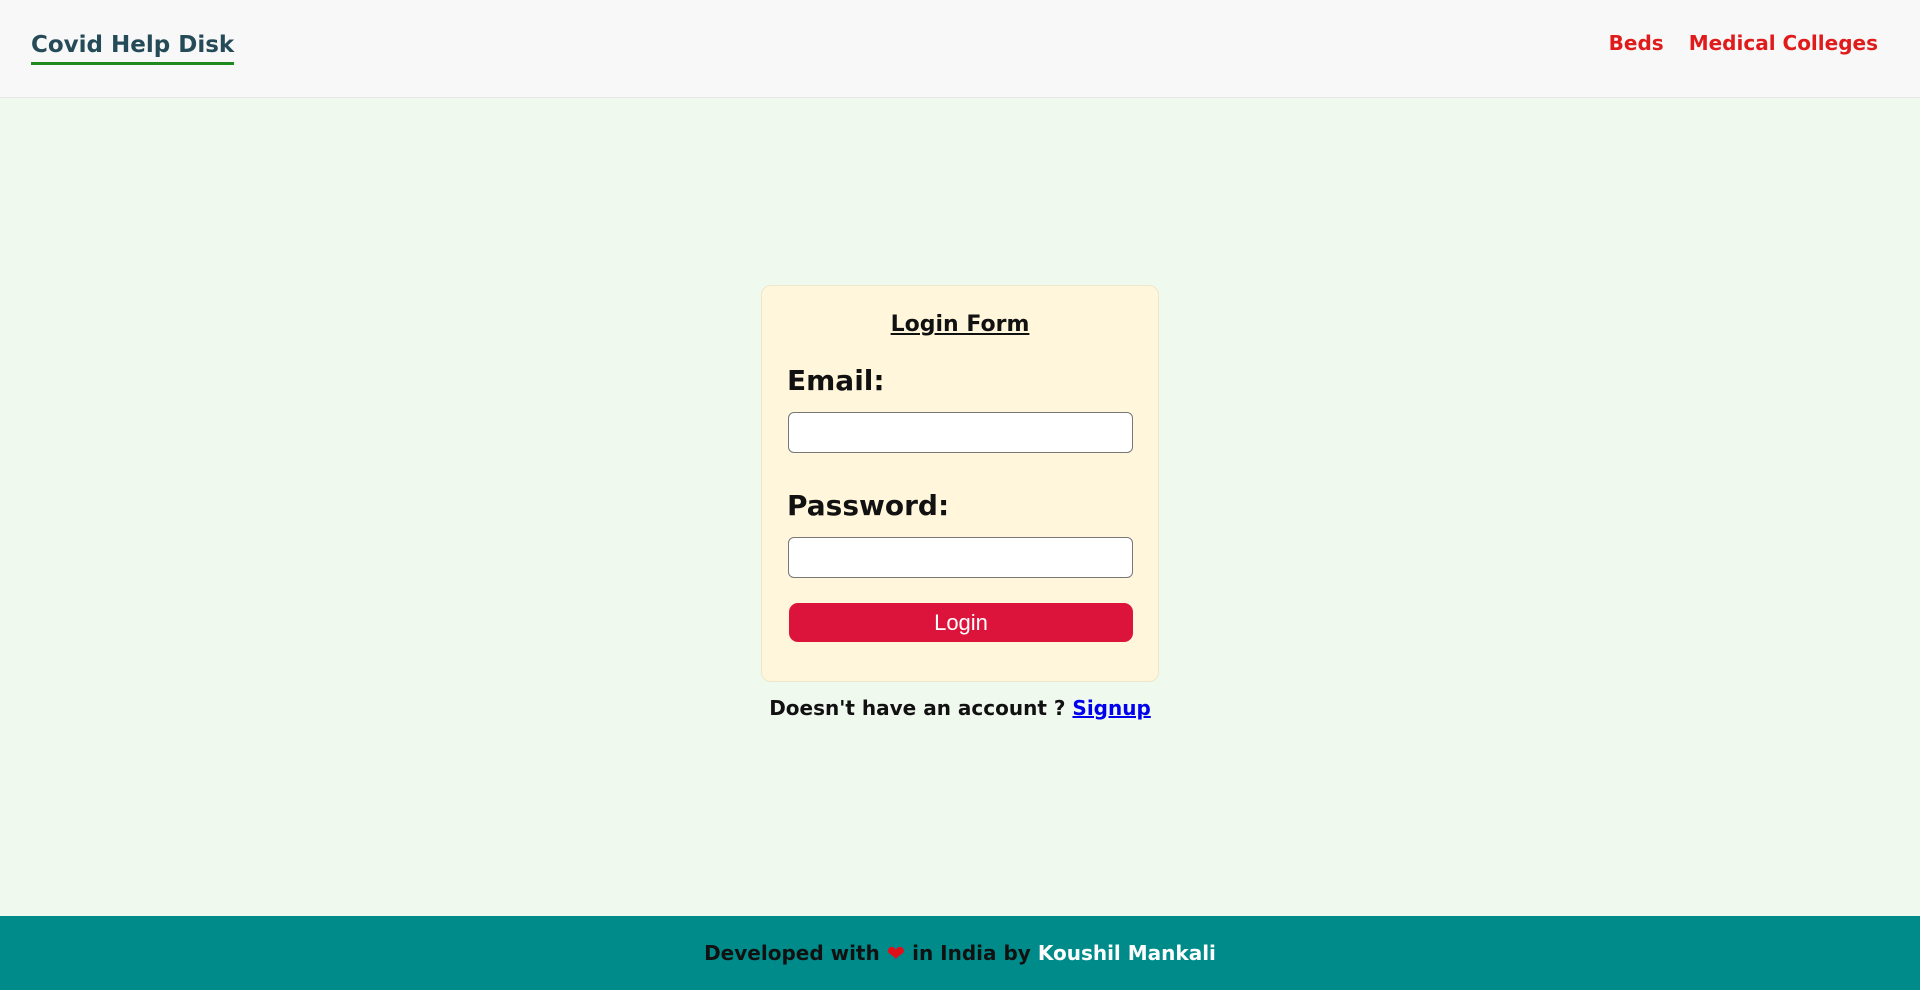 Image resolution: width=1920 pixels, height=990 pixels. Describe the element at coordinates (836, 380) in the screenshot. I see `email-label: Email:` at that location.